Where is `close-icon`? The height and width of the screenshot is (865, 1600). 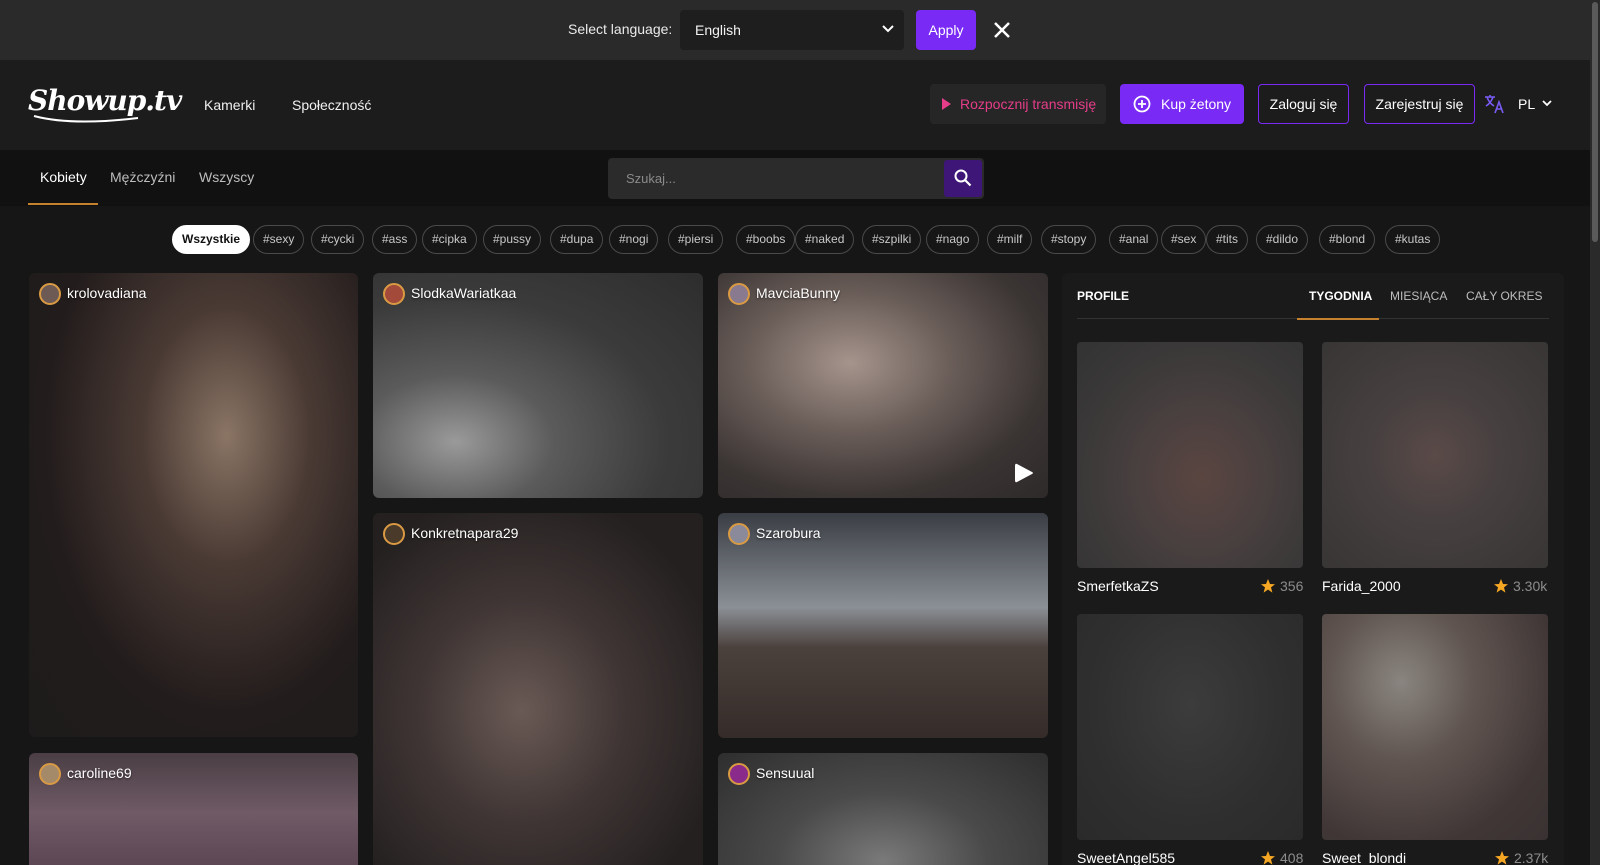 close-icon is located at coordinates (1002, 30).